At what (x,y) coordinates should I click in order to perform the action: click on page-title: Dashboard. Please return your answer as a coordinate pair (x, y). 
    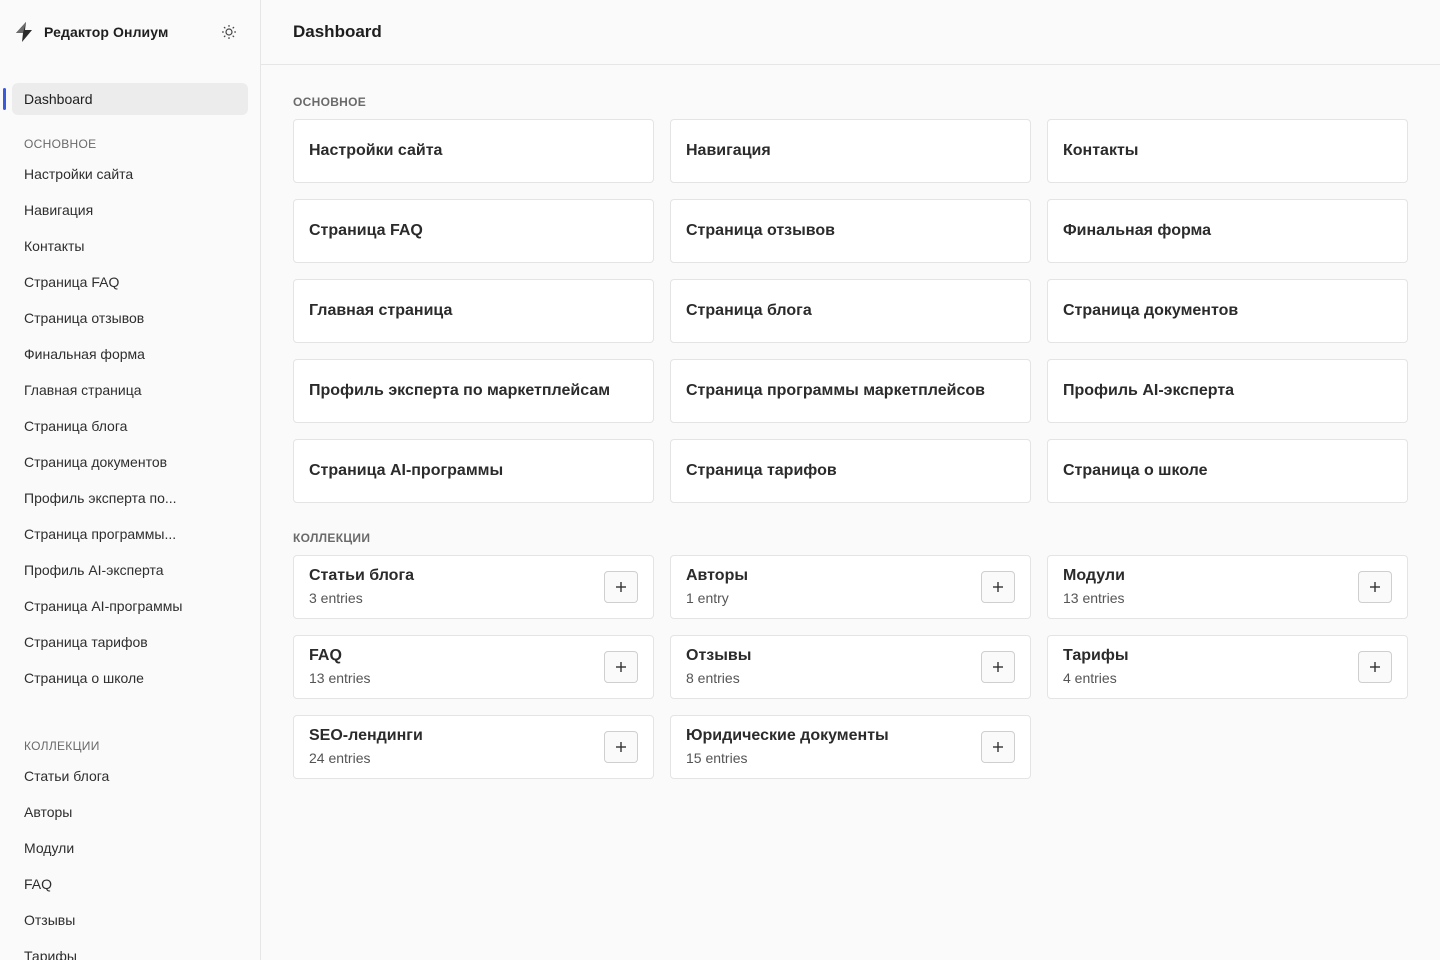
    Looking at the image, I should click on (337, 31).